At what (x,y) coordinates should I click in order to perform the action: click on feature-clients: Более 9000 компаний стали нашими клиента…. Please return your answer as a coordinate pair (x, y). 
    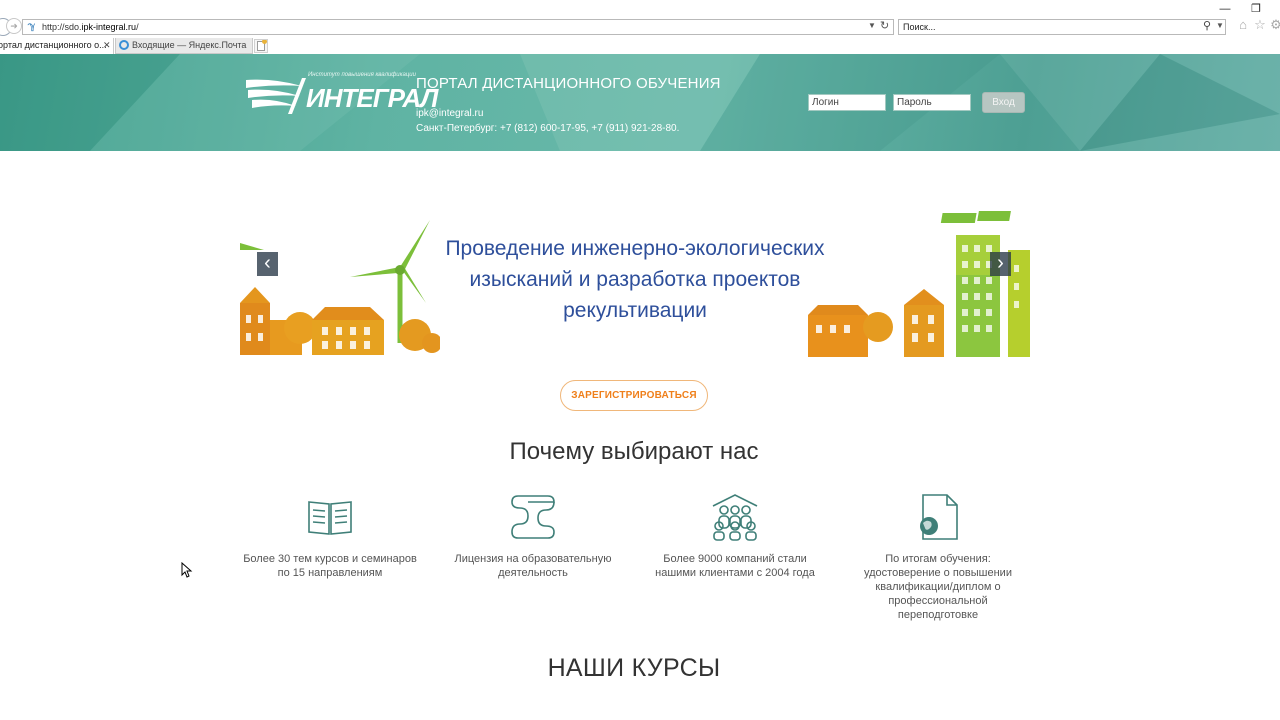
    Looking at the image, I should click on (735, 536).